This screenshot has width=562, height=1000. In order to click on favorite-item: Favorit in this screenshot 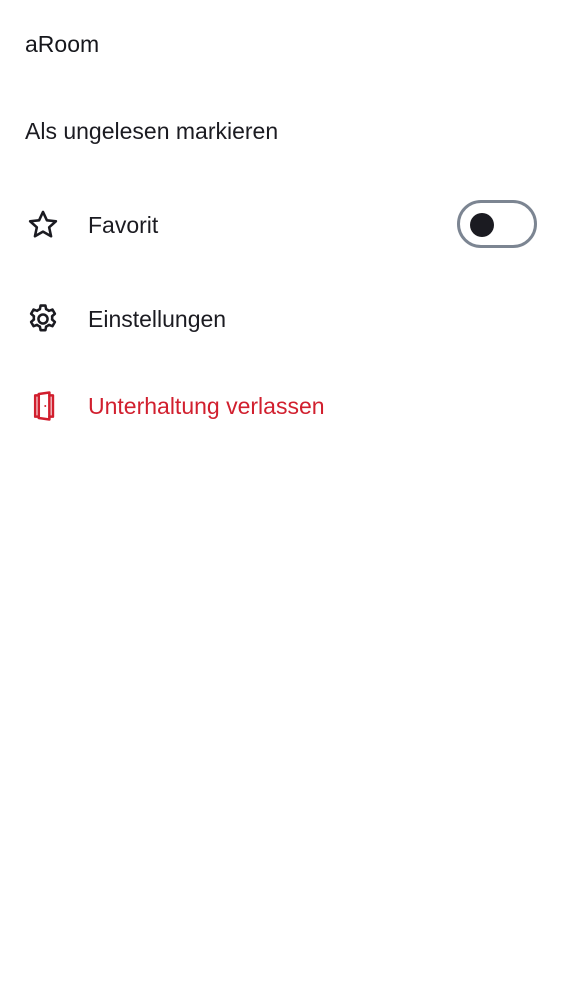, I will do `click(281, 225)`.